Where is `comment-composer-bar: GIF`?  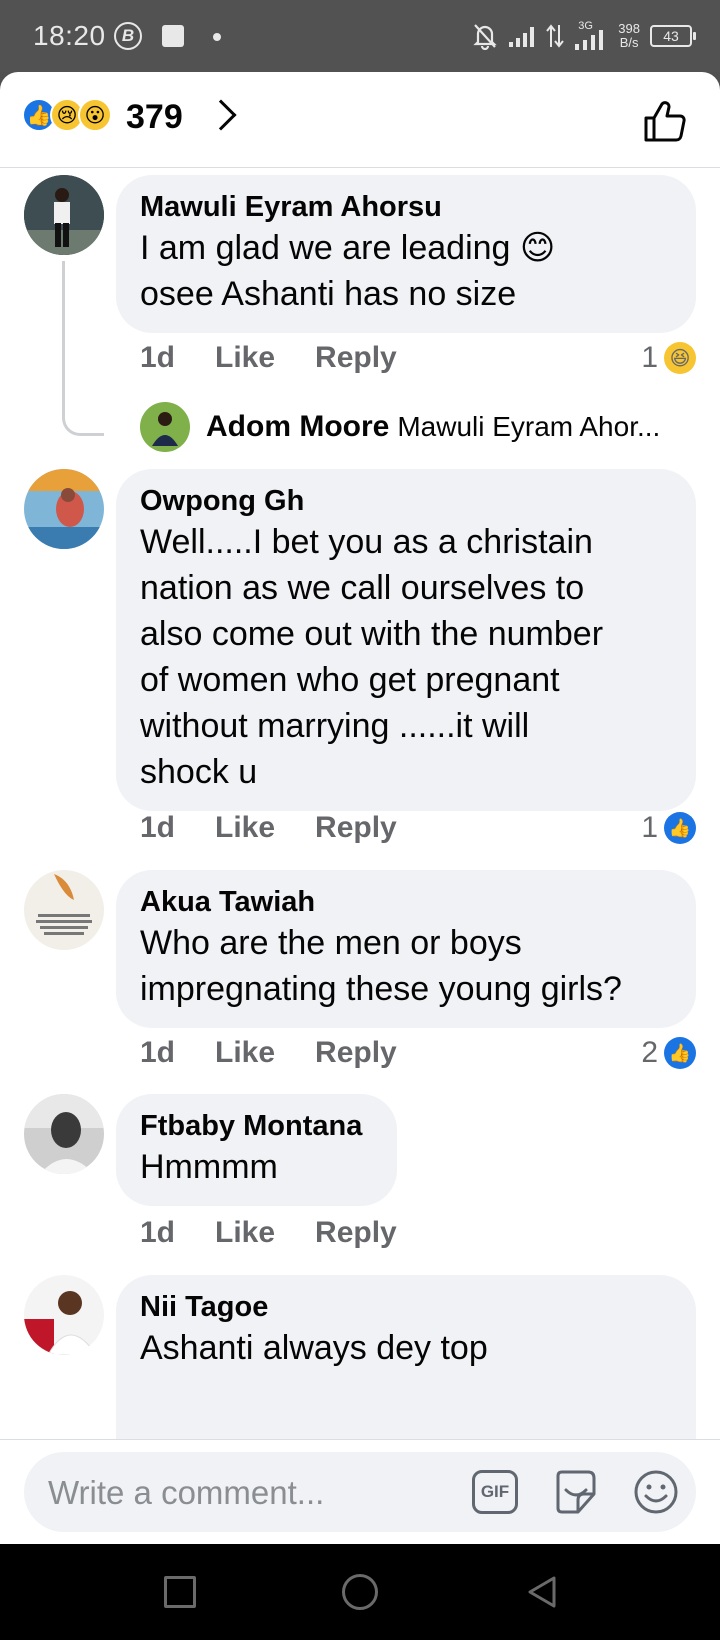 comment-composer-bar: GIF is located at coordinates (360, 1491).